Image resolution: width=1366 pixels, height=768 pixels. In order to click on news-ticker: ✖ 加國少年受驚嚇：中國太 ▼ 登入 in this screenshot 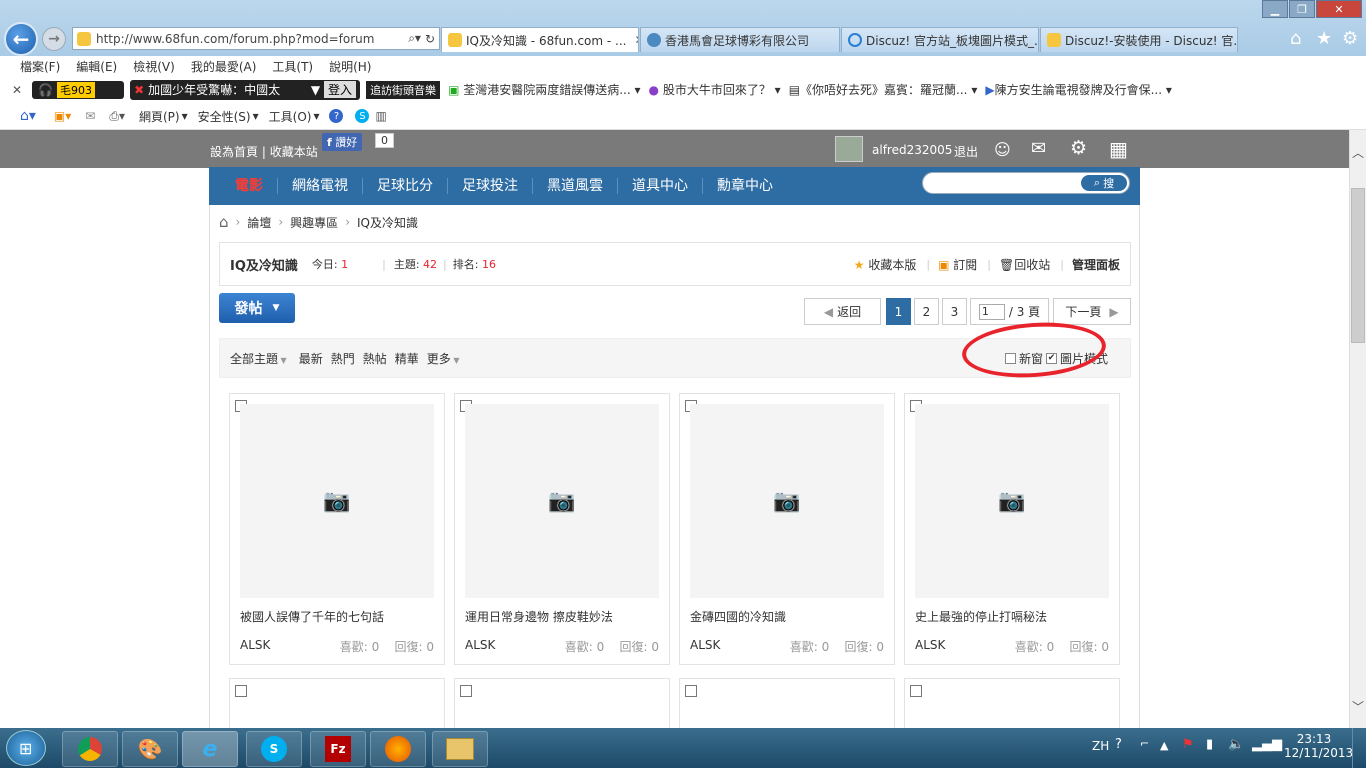, I will do `click(245, 89)`.